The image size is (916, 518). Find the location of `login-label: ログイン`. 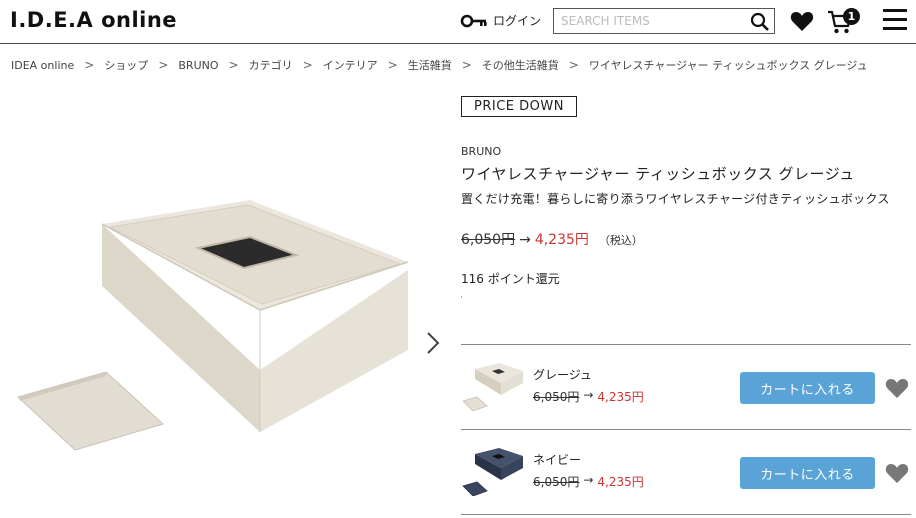

login-label: ログイン is located at coordinates (517, 21).